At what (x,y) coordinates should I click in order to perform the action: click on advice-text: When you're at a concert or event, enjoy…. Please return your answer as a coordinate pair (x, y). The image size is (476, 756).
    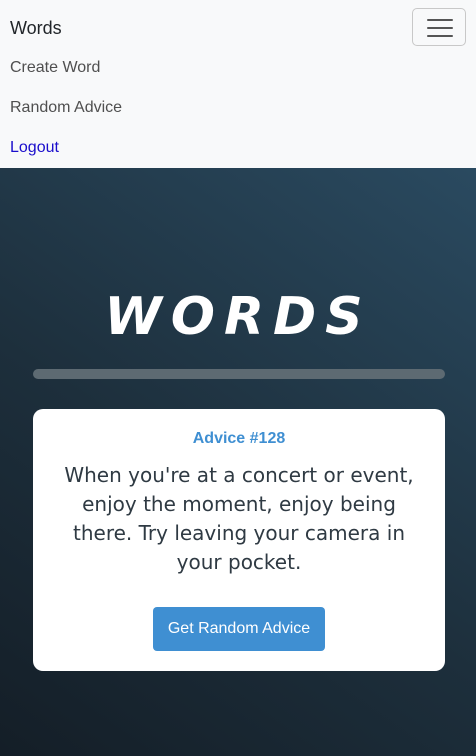
    Looking at the image, I should click on (239, 518).